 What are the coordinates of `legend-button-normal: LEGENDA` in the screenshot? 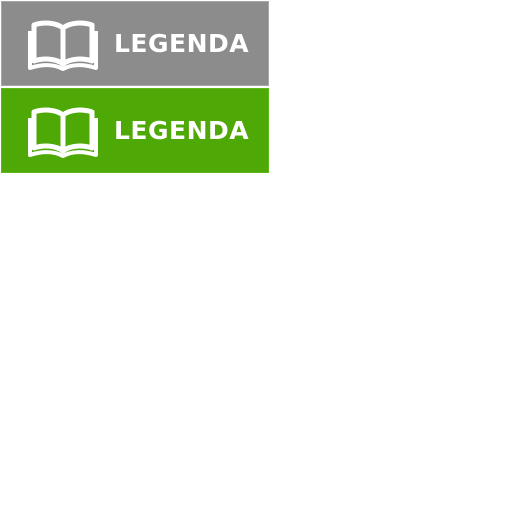 It's located at (135, 43).